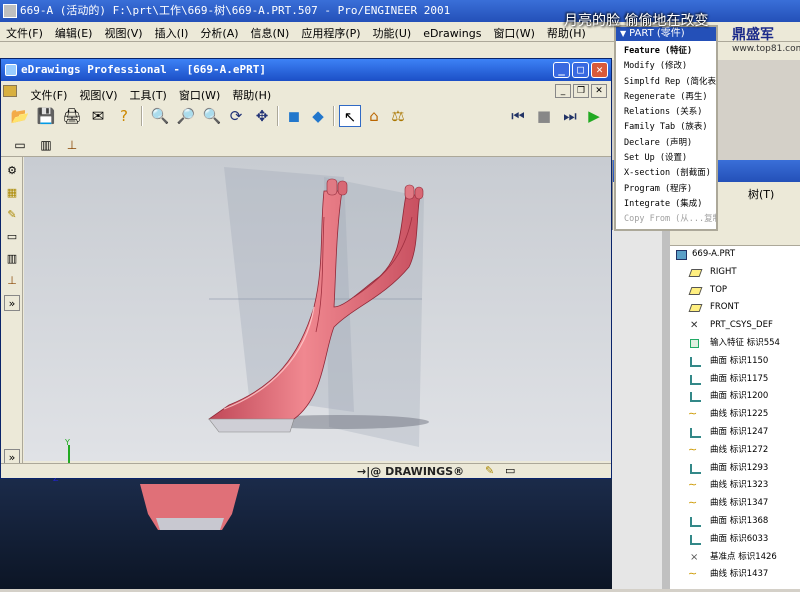  I want to click on open-icon: 📂, so click(20, 116).